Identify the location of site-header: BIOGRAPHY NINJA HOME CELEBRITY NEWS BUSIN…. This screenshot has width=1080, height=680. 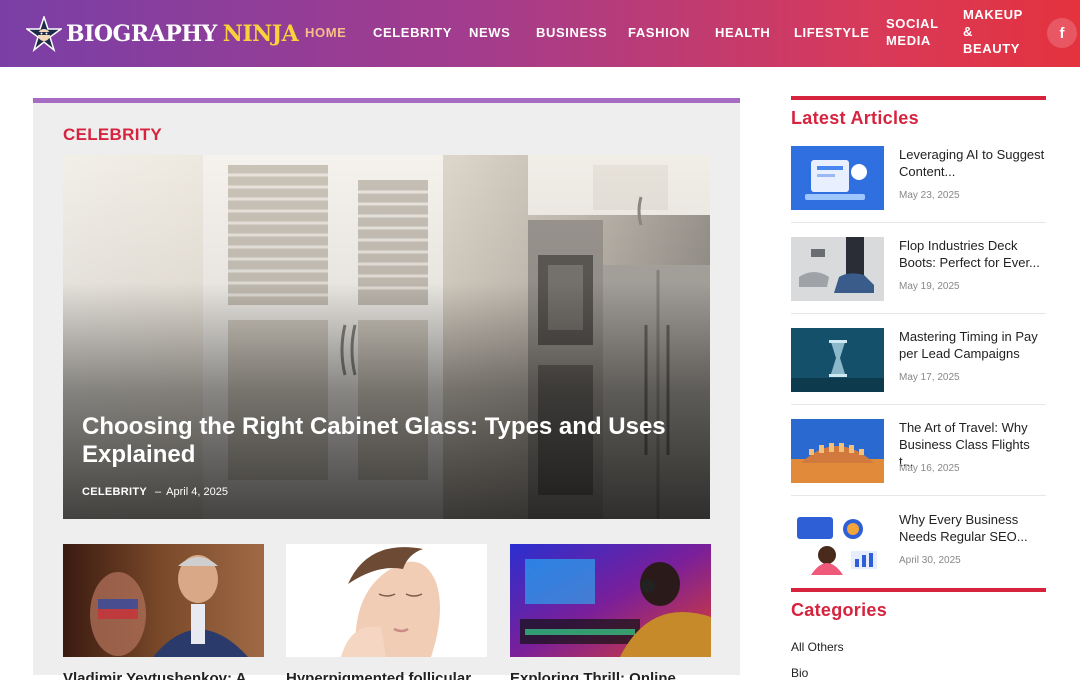
(540, 33).